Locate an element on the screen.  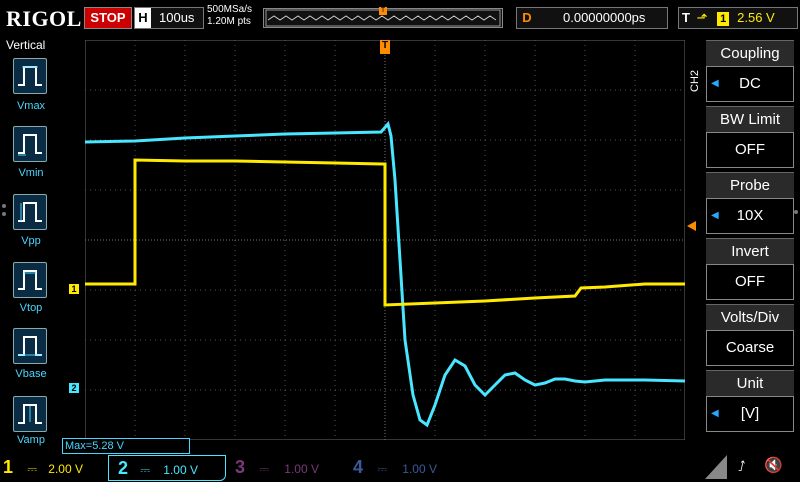
vtop-button is located at coordinates (30, 280).